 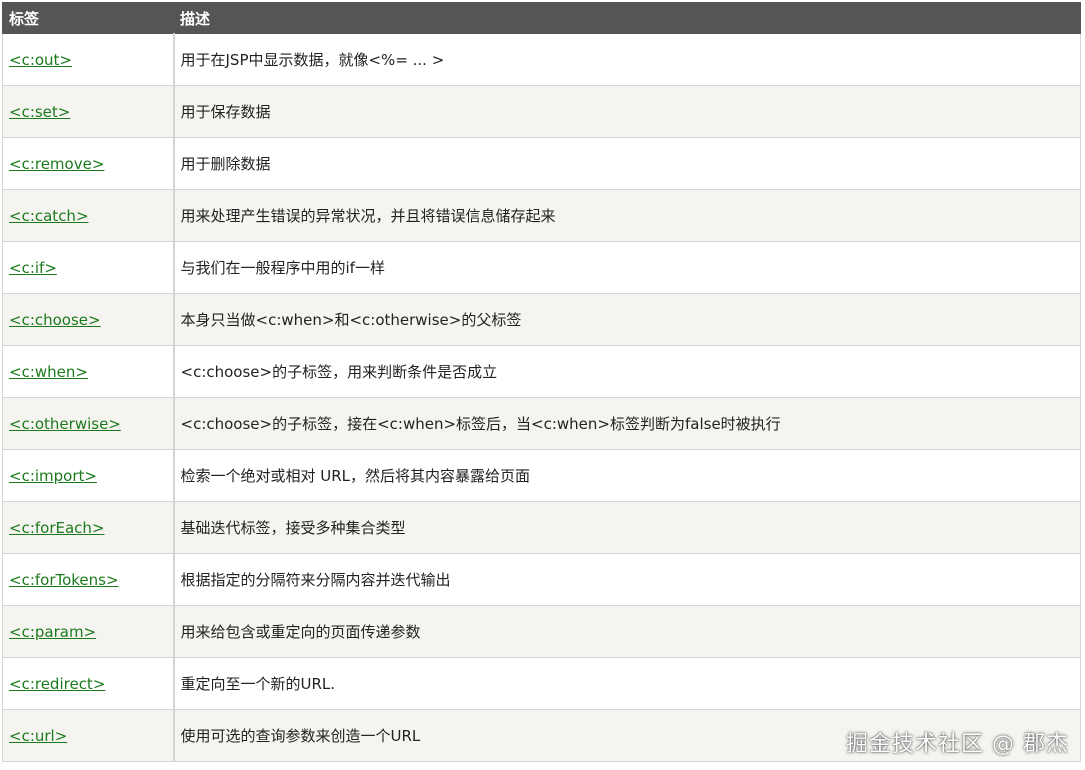 What do you see at coordinates (626, 59) in the screenshot?
I see `description-cell: 用于在JSP中显示数据，就像<%= ... >` at bounding box center [626, 59].